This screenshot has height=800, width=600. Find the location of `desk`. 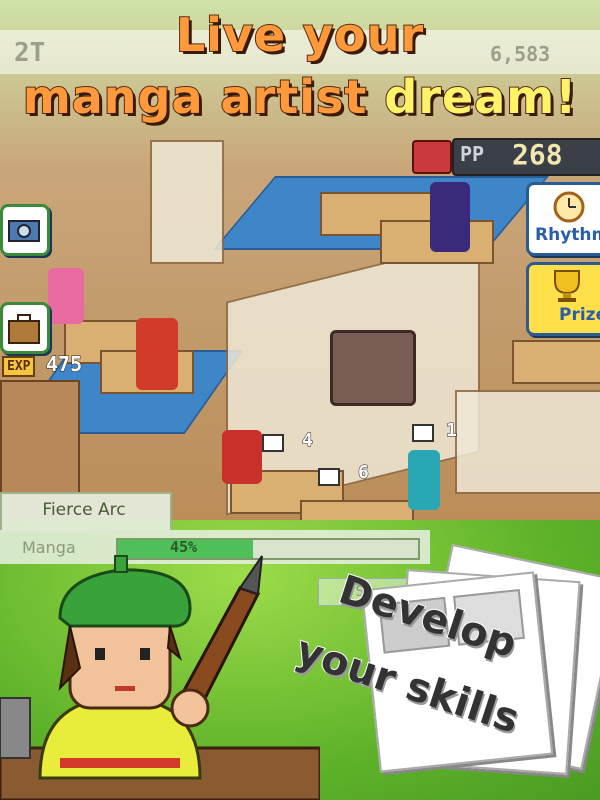

desk is located at coordinates (556, 362).